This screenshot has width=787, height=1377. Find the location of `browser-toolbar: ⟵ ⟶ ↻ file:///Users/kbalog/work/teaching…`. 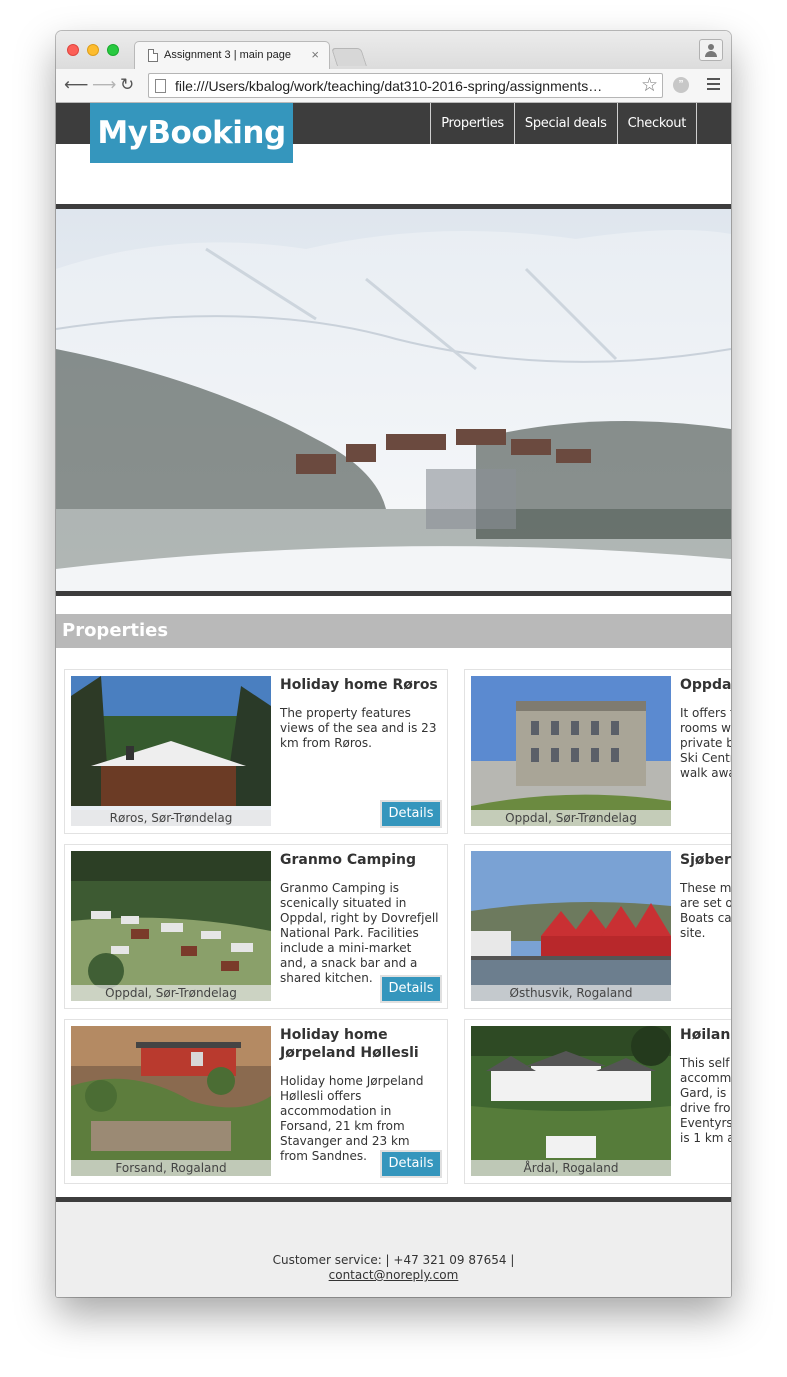

browser-toolbar: ⟵ ⟶ ↻ file:///Users/kbalog/work/teaching… is located at coordinates (393, 86).